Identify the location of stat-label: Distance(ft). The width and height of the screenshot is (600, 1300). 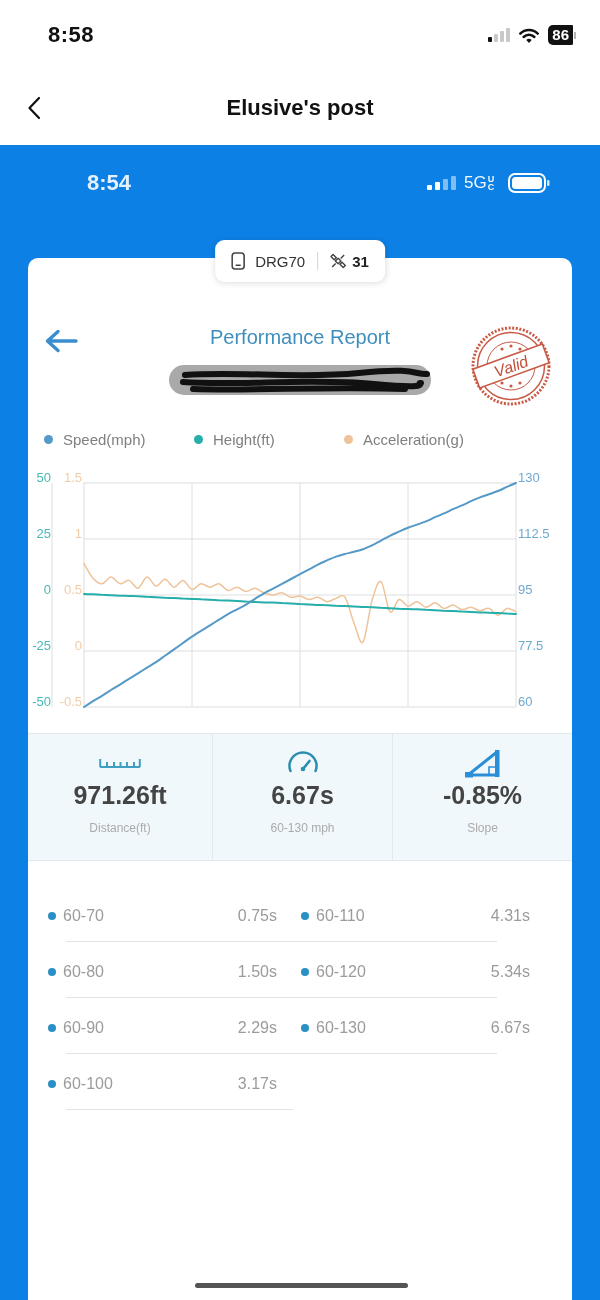
(120, 828).